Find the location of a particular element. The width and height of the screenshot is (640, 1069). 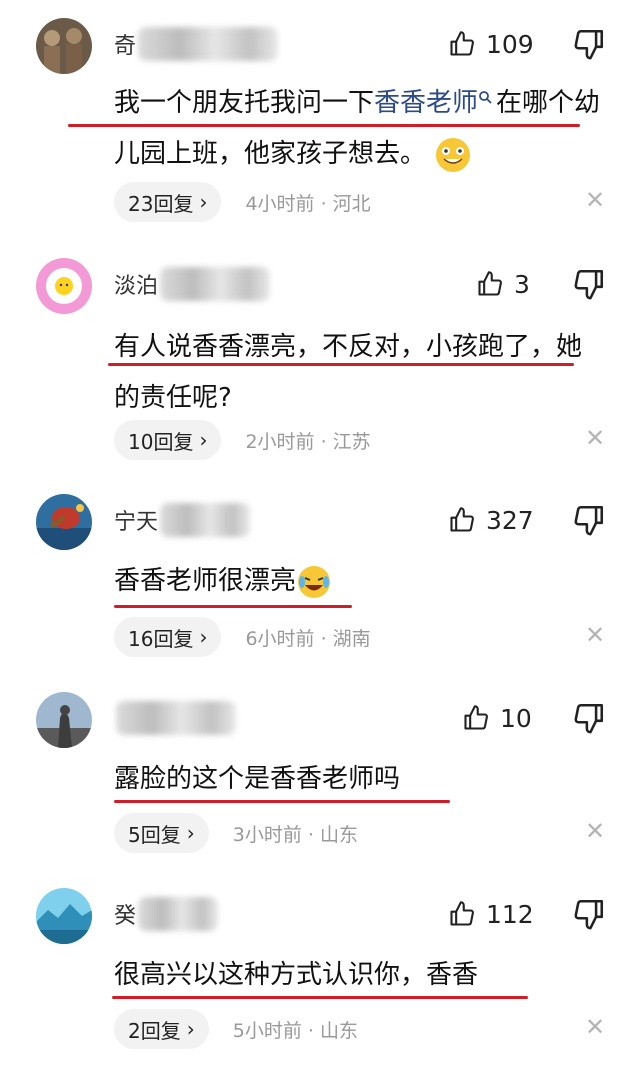

time-location: 2小时前 · 江苏 is located at coordinates (308, 441).